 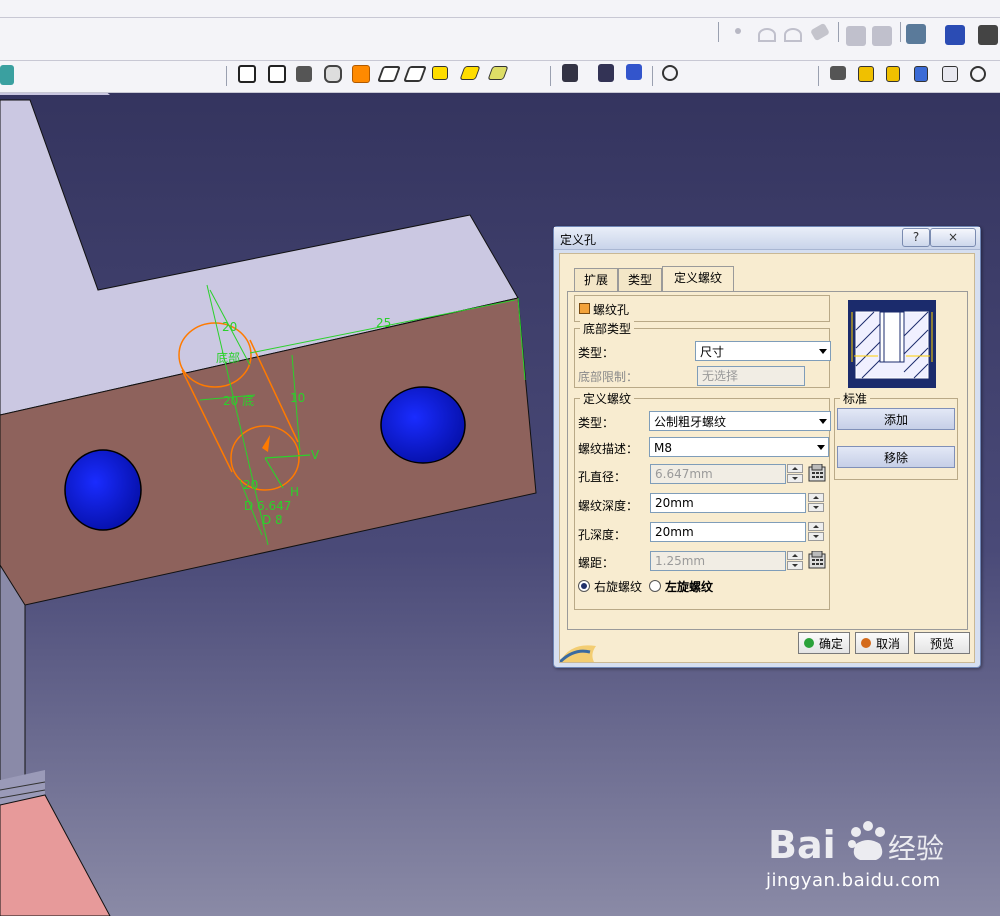 I want to click on ok-button: 确定, so click(x=824, y=643).